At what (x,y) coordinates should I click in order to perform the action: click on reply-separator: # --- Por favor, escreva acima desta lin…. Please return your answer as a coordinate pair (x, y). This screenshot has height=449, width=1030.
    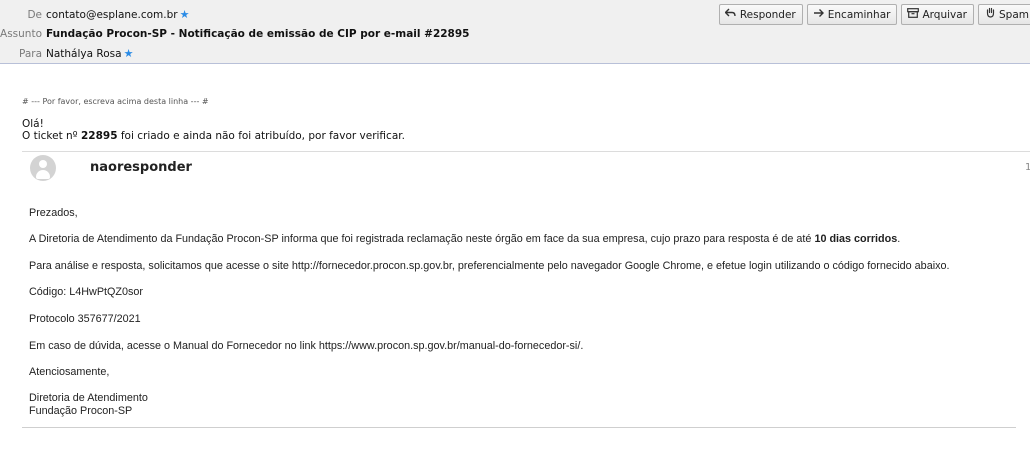
    Looking at the image, I should click on (115, 101).